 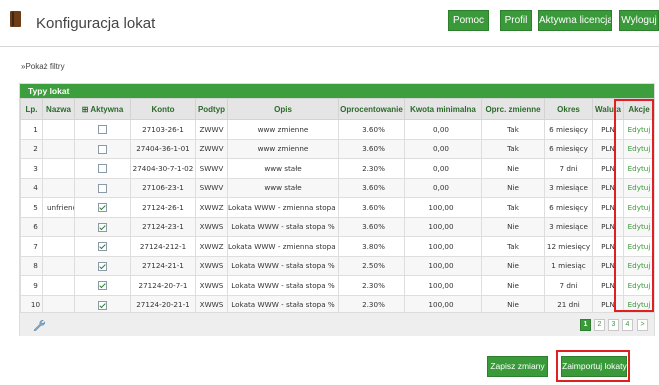 What do you see at coordinates (163, 226) in the screenshot?
I see `cell-account: 27124-23-1` at bounding box center [163, 226].